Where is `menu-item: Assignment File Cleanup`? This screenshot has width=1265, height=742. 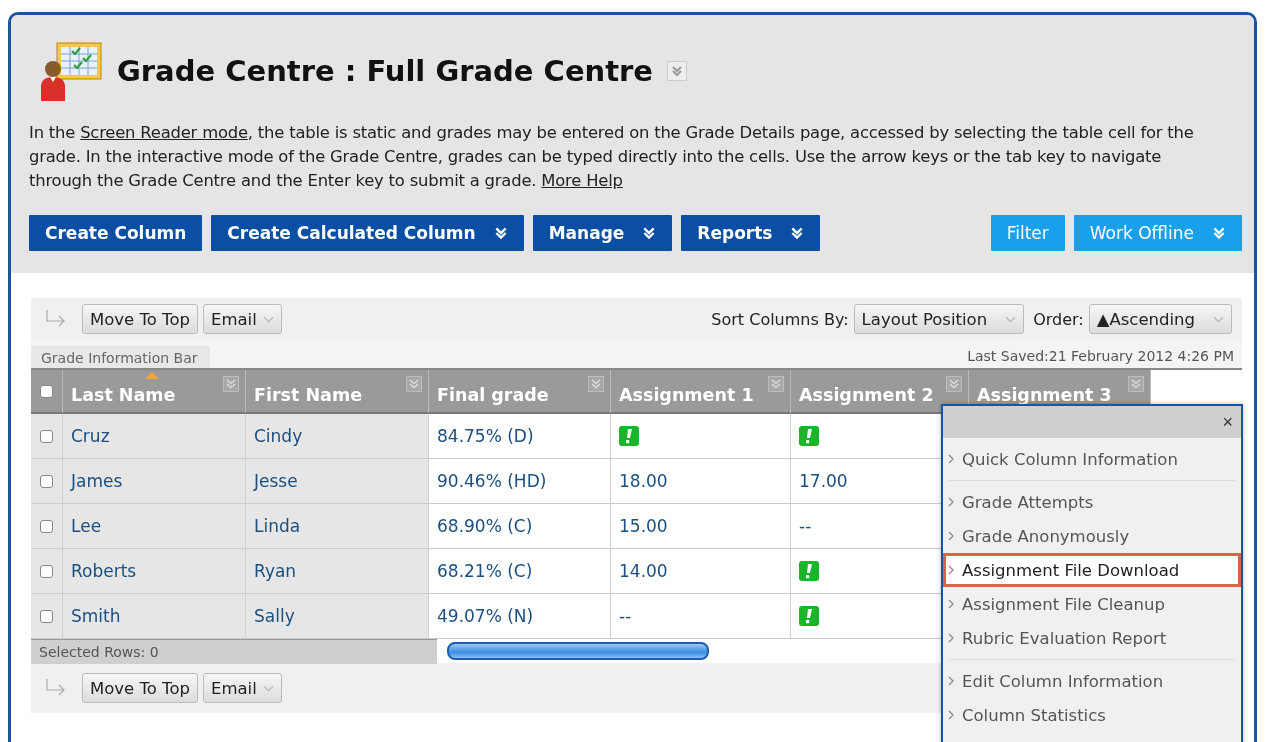
menu-item: Assignment File Cleanup is located at coordinates (1092, 604).